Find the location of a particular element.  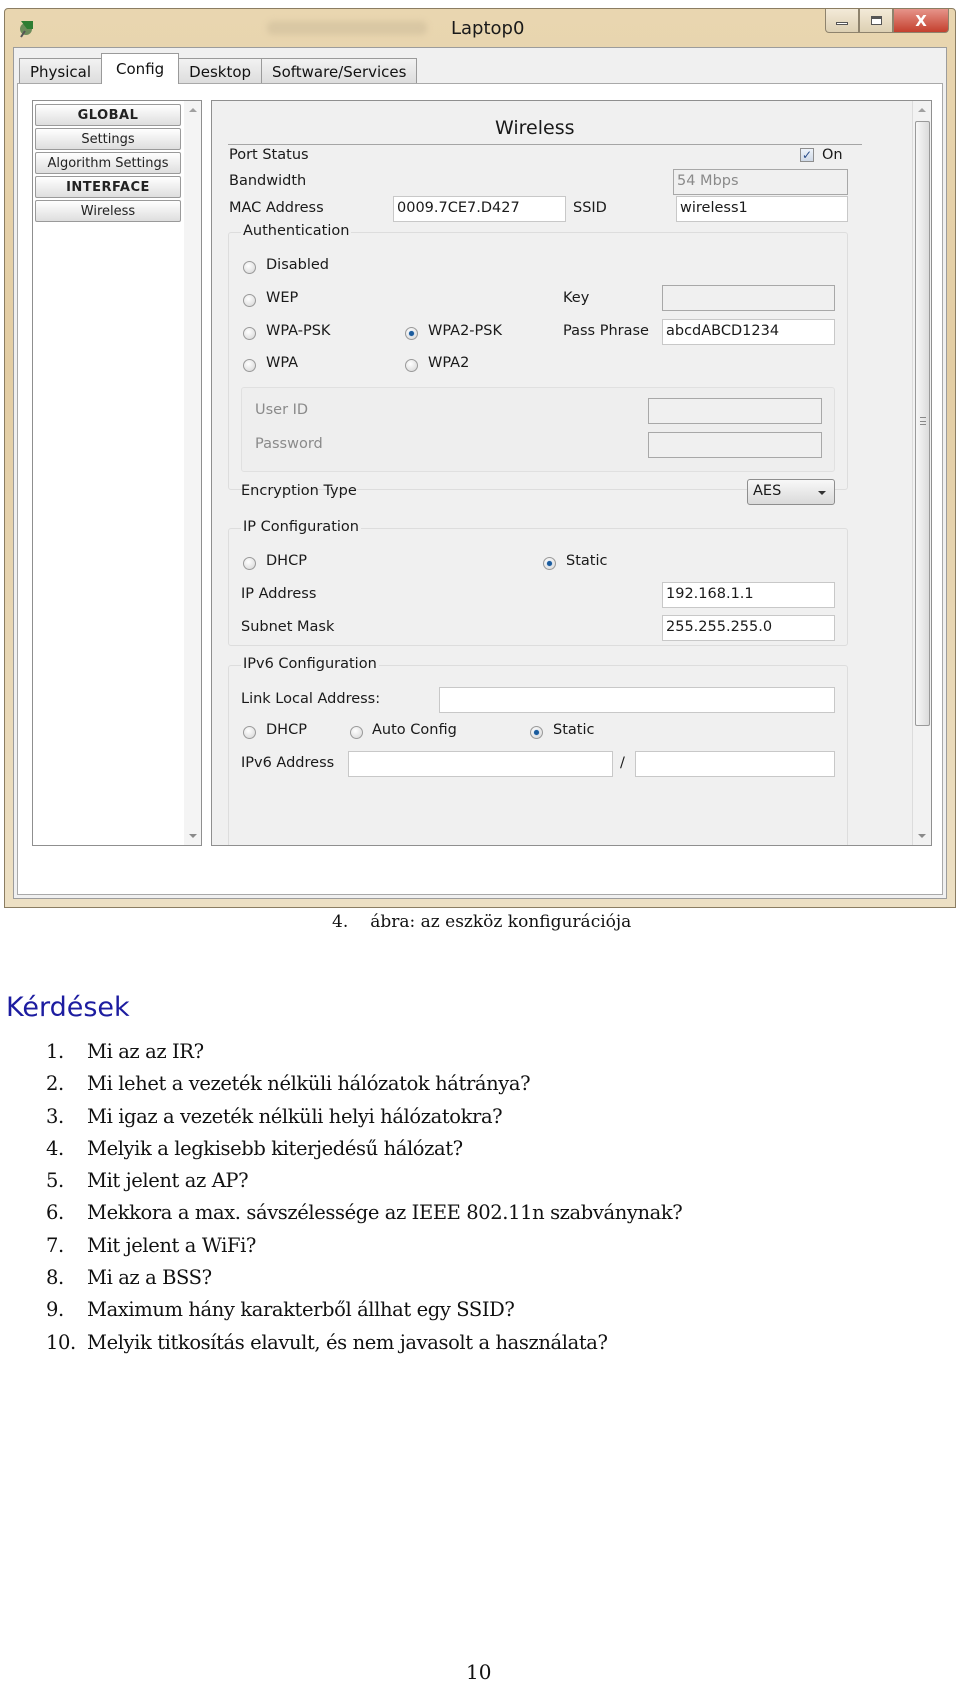

ipv6-static-radio is located at coordinates (536, 732).